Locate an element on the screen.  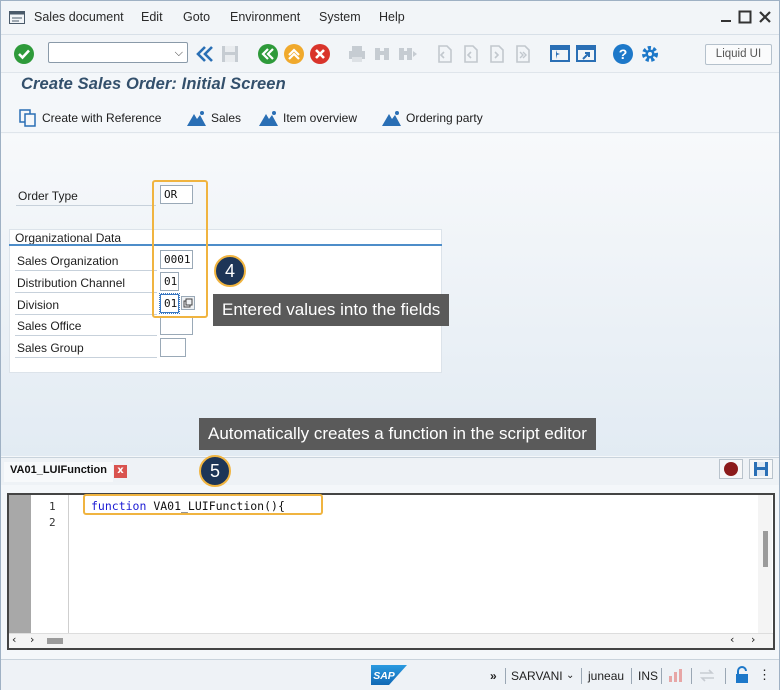
item-overview-button: Item overview is located at coordinates (308, 118).